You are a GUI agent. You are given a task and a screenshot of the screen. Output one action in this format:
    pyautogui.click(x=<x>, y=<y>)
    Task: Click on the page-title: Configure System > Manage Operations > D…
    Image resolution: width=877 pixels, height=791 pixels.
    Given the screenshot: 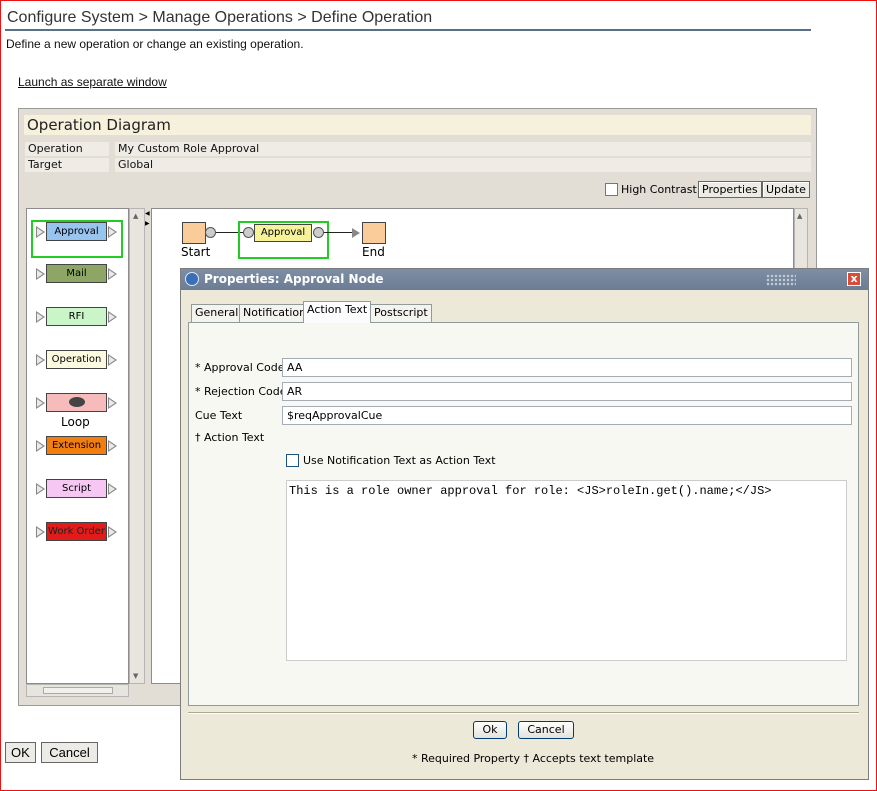 What is the action you would take?
    pyautogui.click(x=220, y=17)
    